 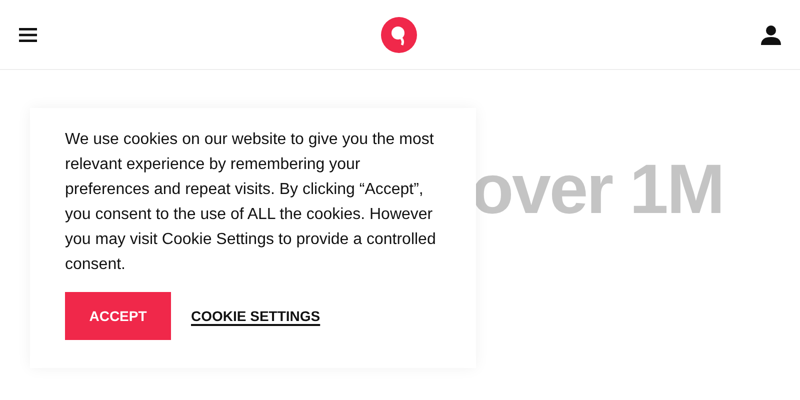 I want to click on logo-icon, so click(x=399, y=34).